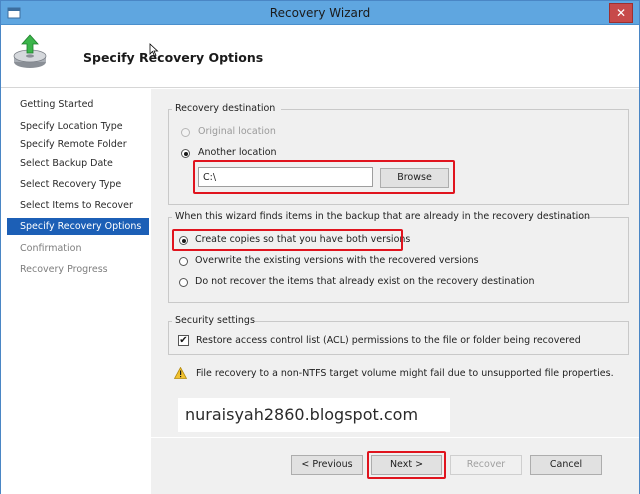 Image resolution: width=640 pixels, height=494 pixels. Describe the element at coordinates (80, 226) in the screenshot. I see `nav-step-specify-recovery-options: Specify Recovery Options` at that location.